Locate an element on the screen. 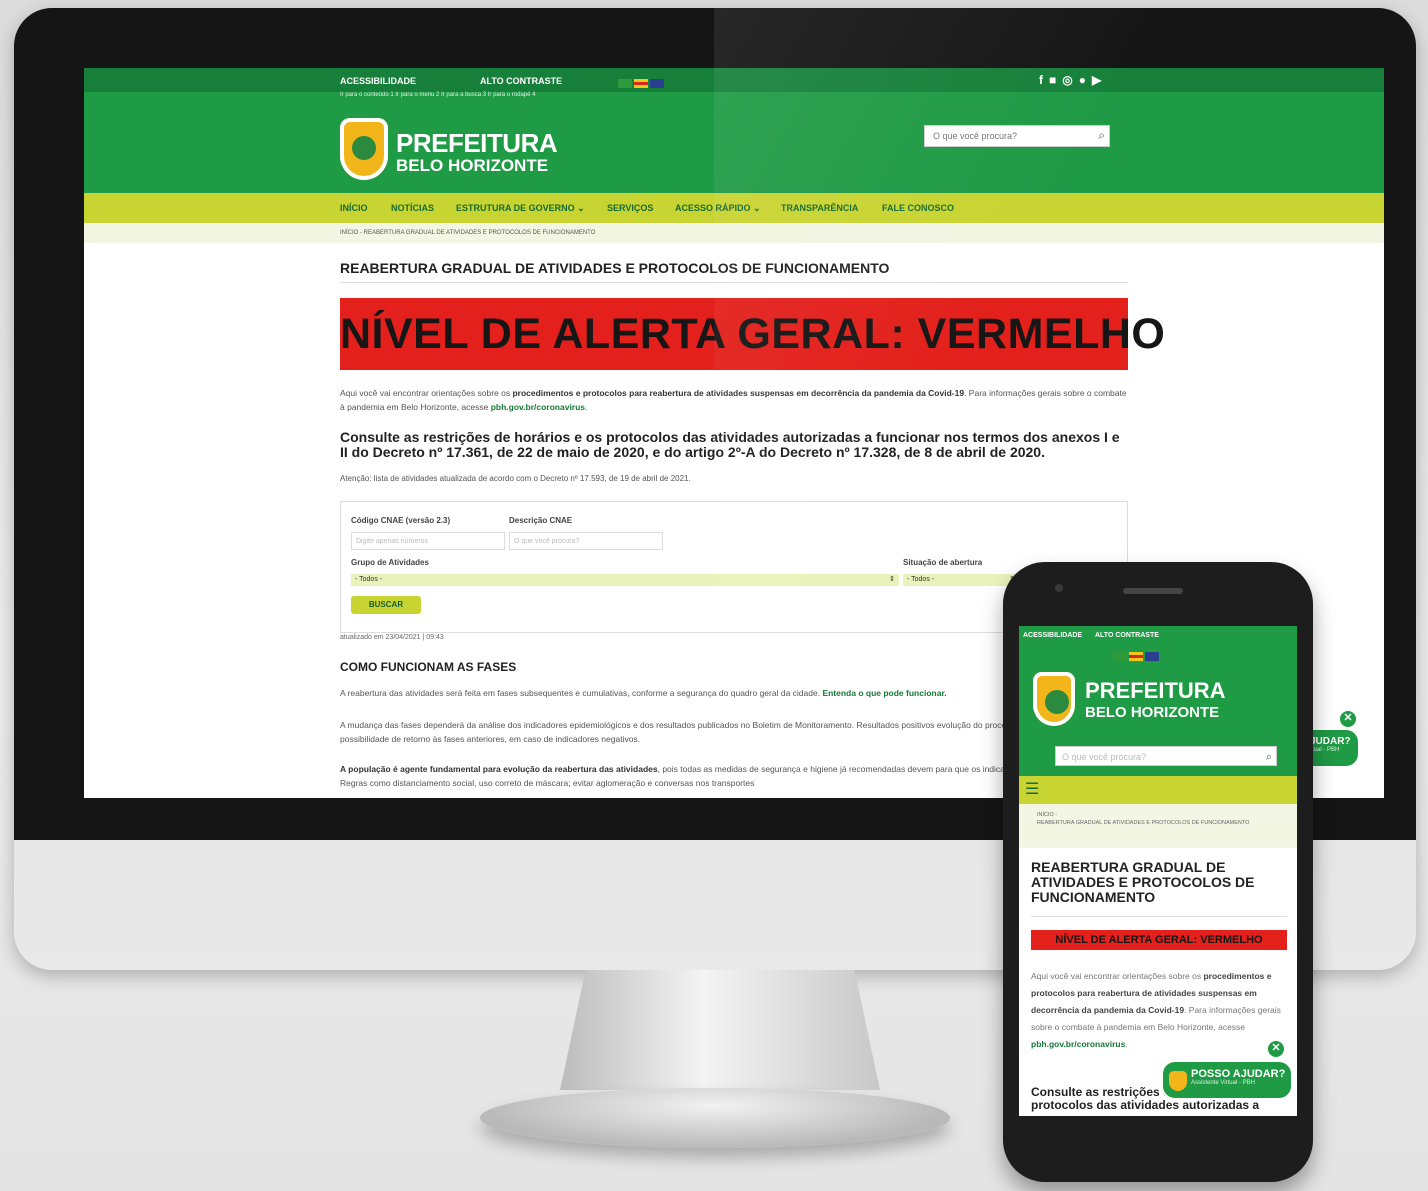 Image resolution: width=1428 pixels, height=1191 pixels. youtube-icon: ▶ is located at coordinates (1099, 80).